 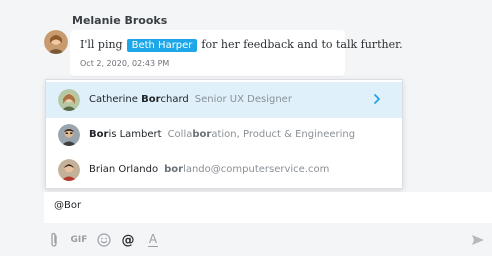 I want to click on suggestion-subtitle-part: Senior UX Designer, so click(x=243, y=99).